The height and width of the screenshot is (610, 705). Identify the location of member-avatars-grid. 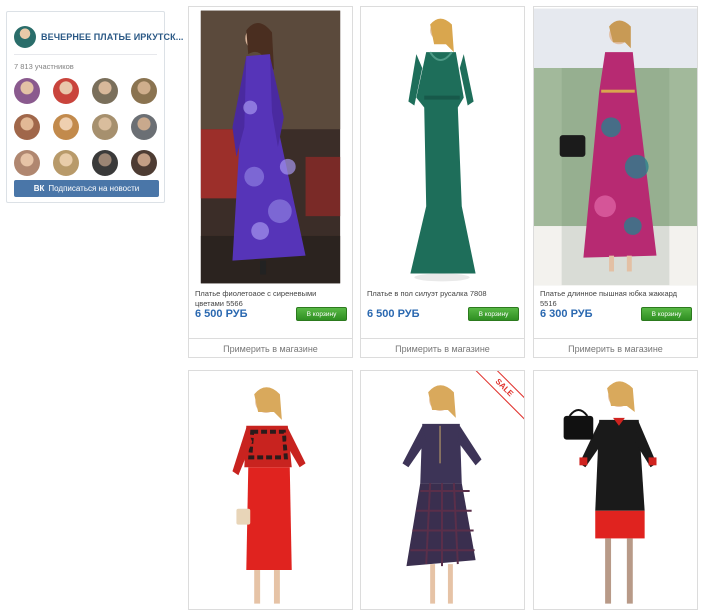
(85, 127).